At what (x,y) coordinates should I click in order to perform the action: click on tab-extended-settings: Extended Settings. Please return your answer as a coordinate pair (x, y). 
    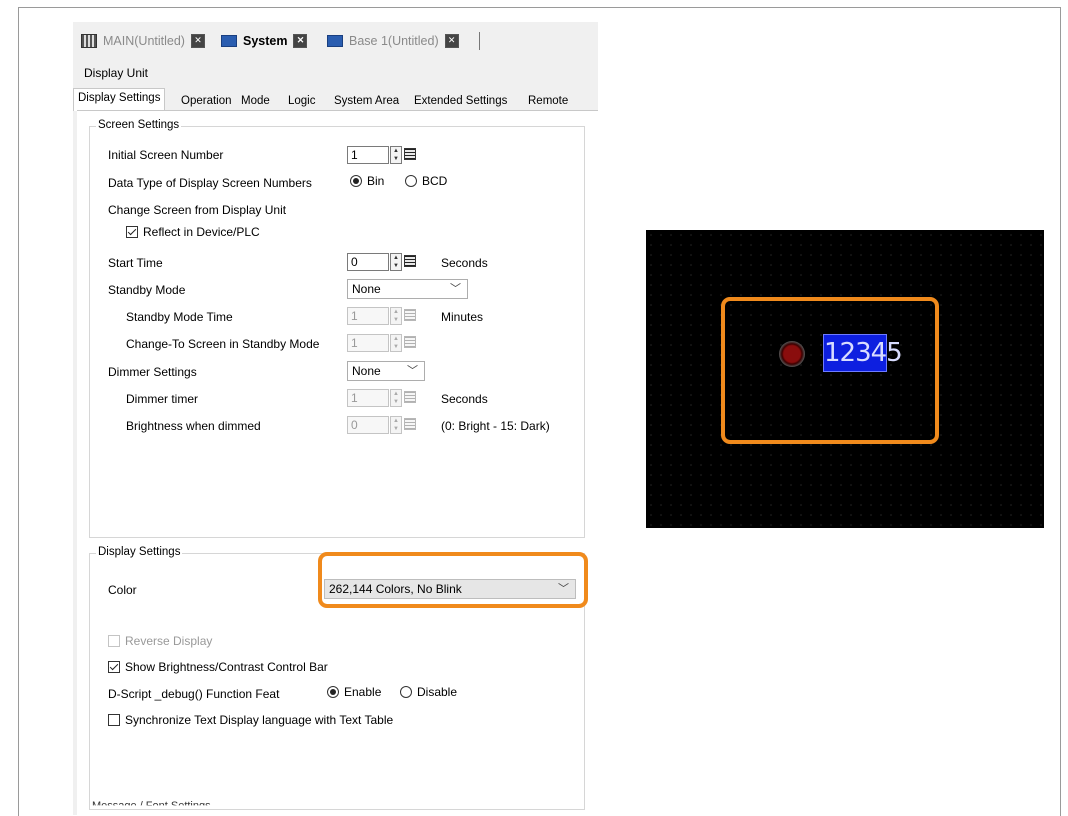
    Looking at the image, I should click on (460, 101).